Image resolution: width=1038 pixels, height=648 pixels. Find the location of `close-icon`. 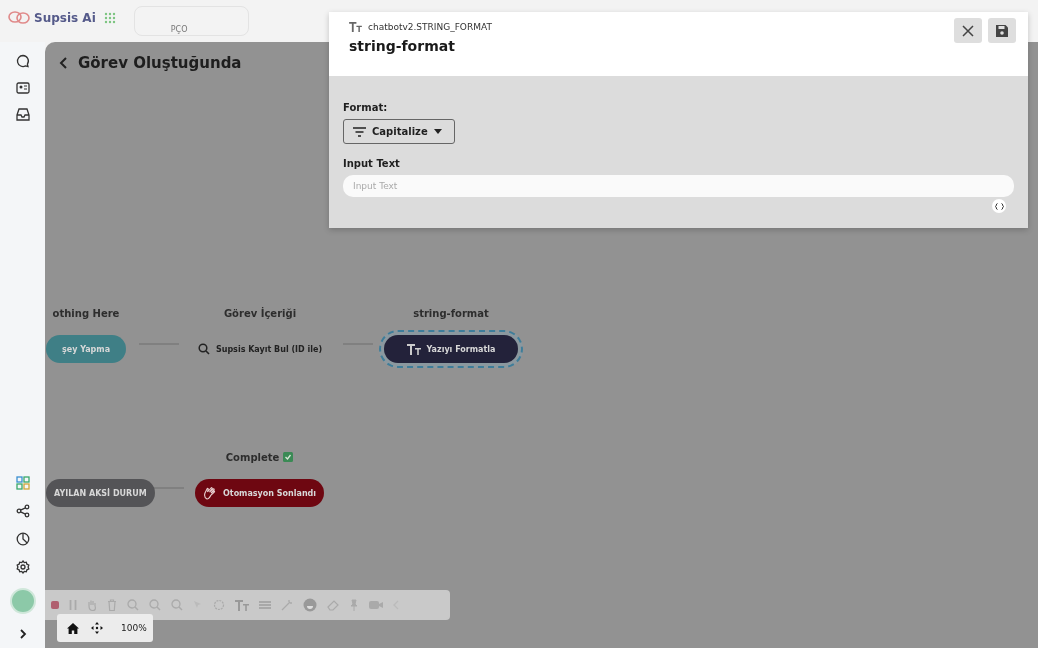

close-icon is located at coordinates (968, 30).